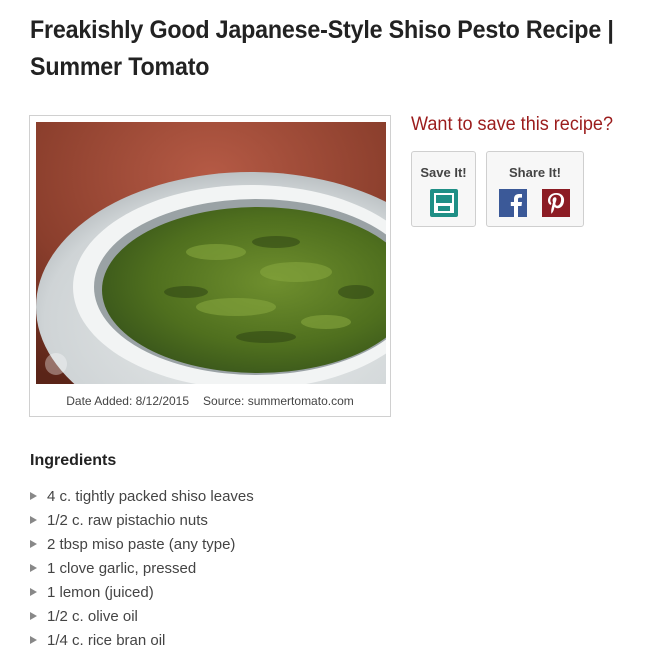 The width and height of the screenshot is (667, 670). I want to click on save-floppy-icon, so click(444, 203).